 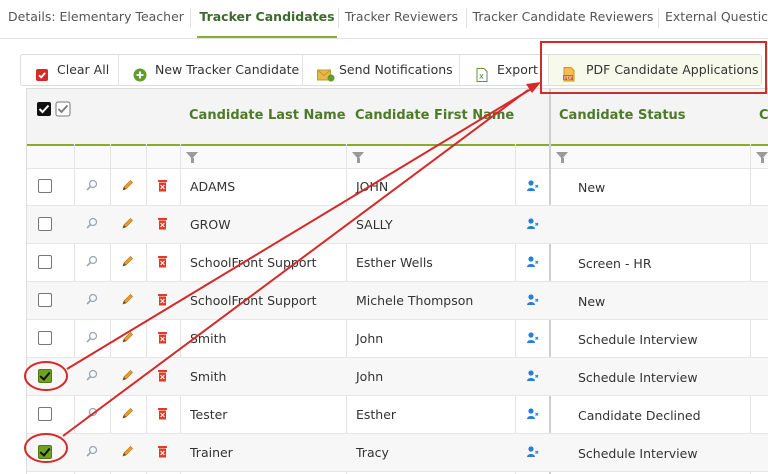 What do you see at coordinates (510, 70) in the screenshot?
I see `export-button: X Export` at bounding box center [510, 70].